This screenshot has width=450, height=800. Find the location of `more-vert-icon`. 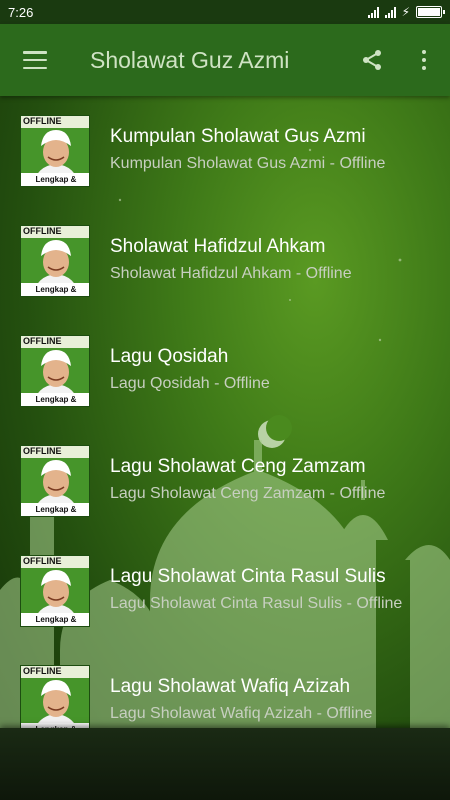

more-vert-icon is located at coordinates (424, 60).